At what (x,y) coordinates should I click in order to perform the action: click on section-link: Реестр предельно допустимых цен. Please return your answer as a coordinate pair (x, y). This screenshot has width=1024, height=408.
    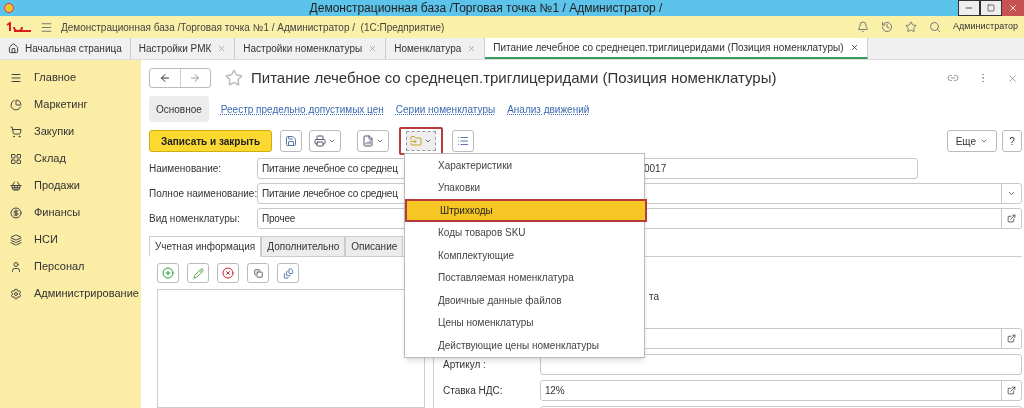
    Looking at the image, I should click on (302, 109).